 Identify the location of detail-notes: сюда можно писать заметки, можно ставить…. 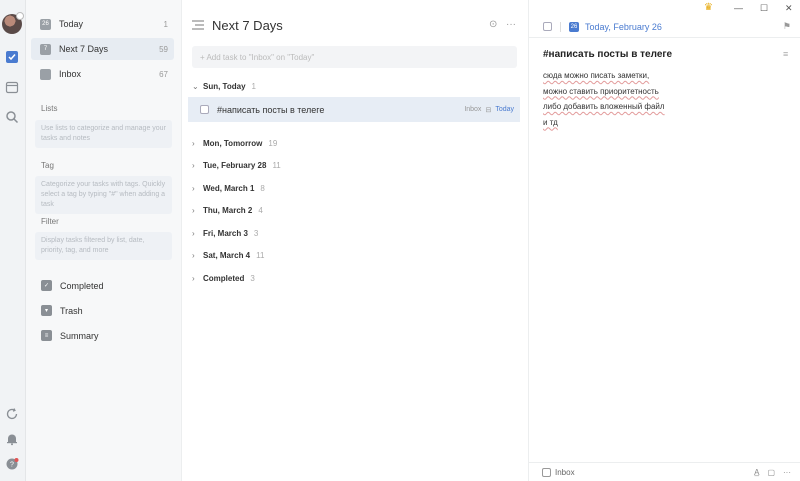
(604, 99).